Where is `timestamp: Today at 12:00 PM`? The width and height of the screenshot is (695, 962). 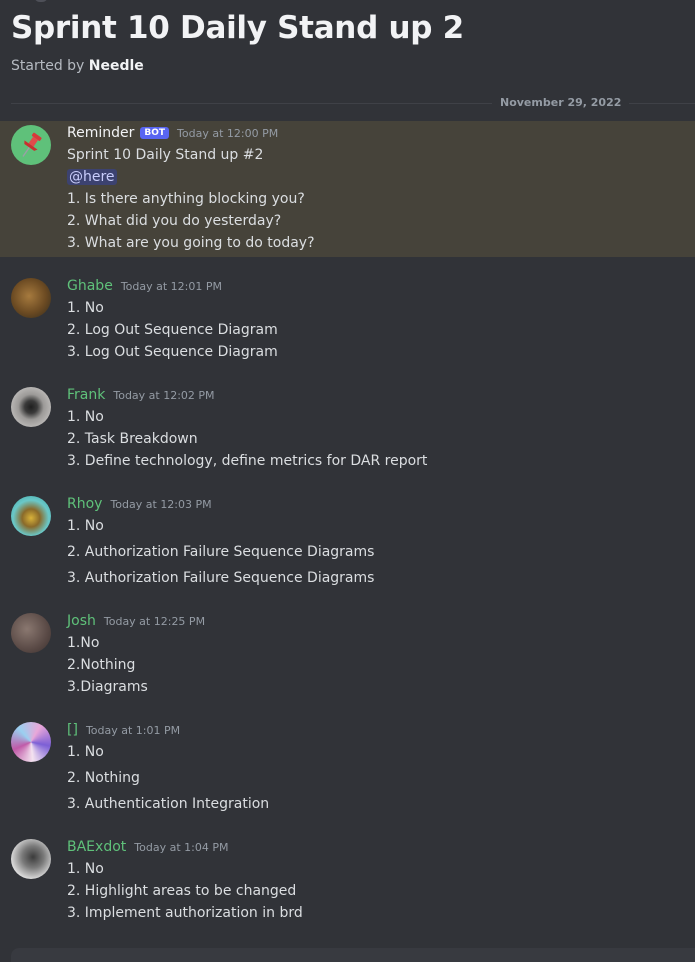 timestamp: Today at 12:00 PM is located at coordinates (227, 133).